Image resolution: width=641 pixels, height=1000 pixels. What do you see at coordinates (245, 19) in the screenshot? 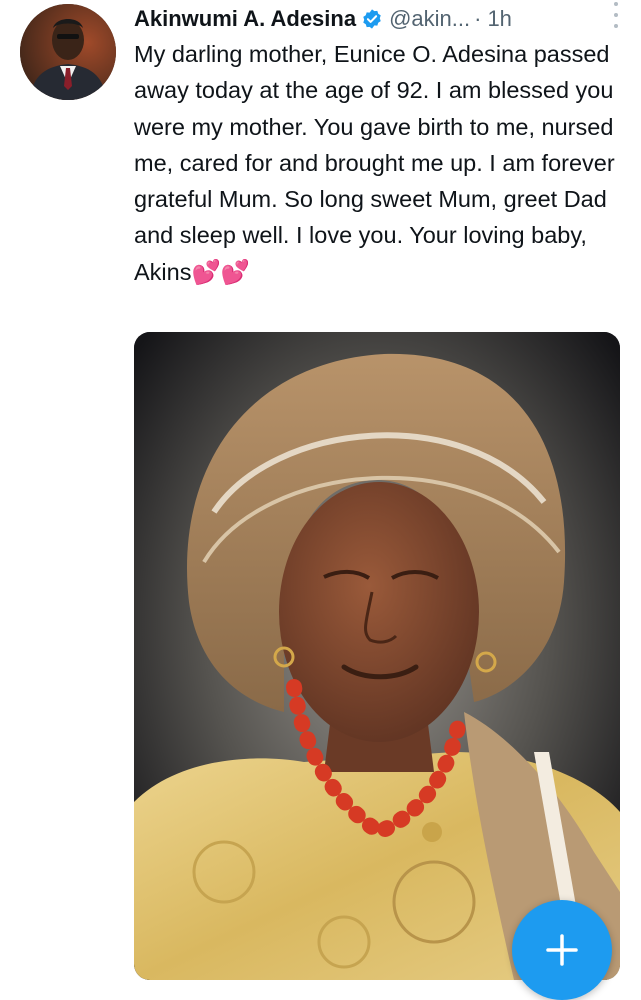
I see `author-name: Akinwumi A. Adesina` at bounding box center [245, 19].